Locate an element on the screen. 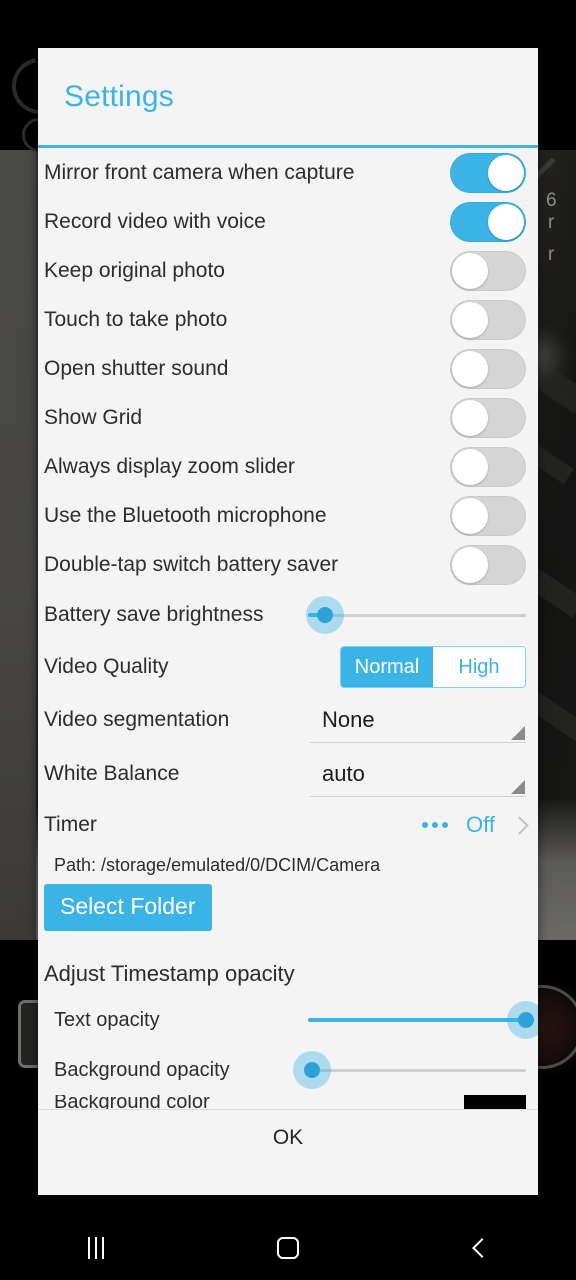  dialog-footer: OK is located at coordinates (288, 1152).